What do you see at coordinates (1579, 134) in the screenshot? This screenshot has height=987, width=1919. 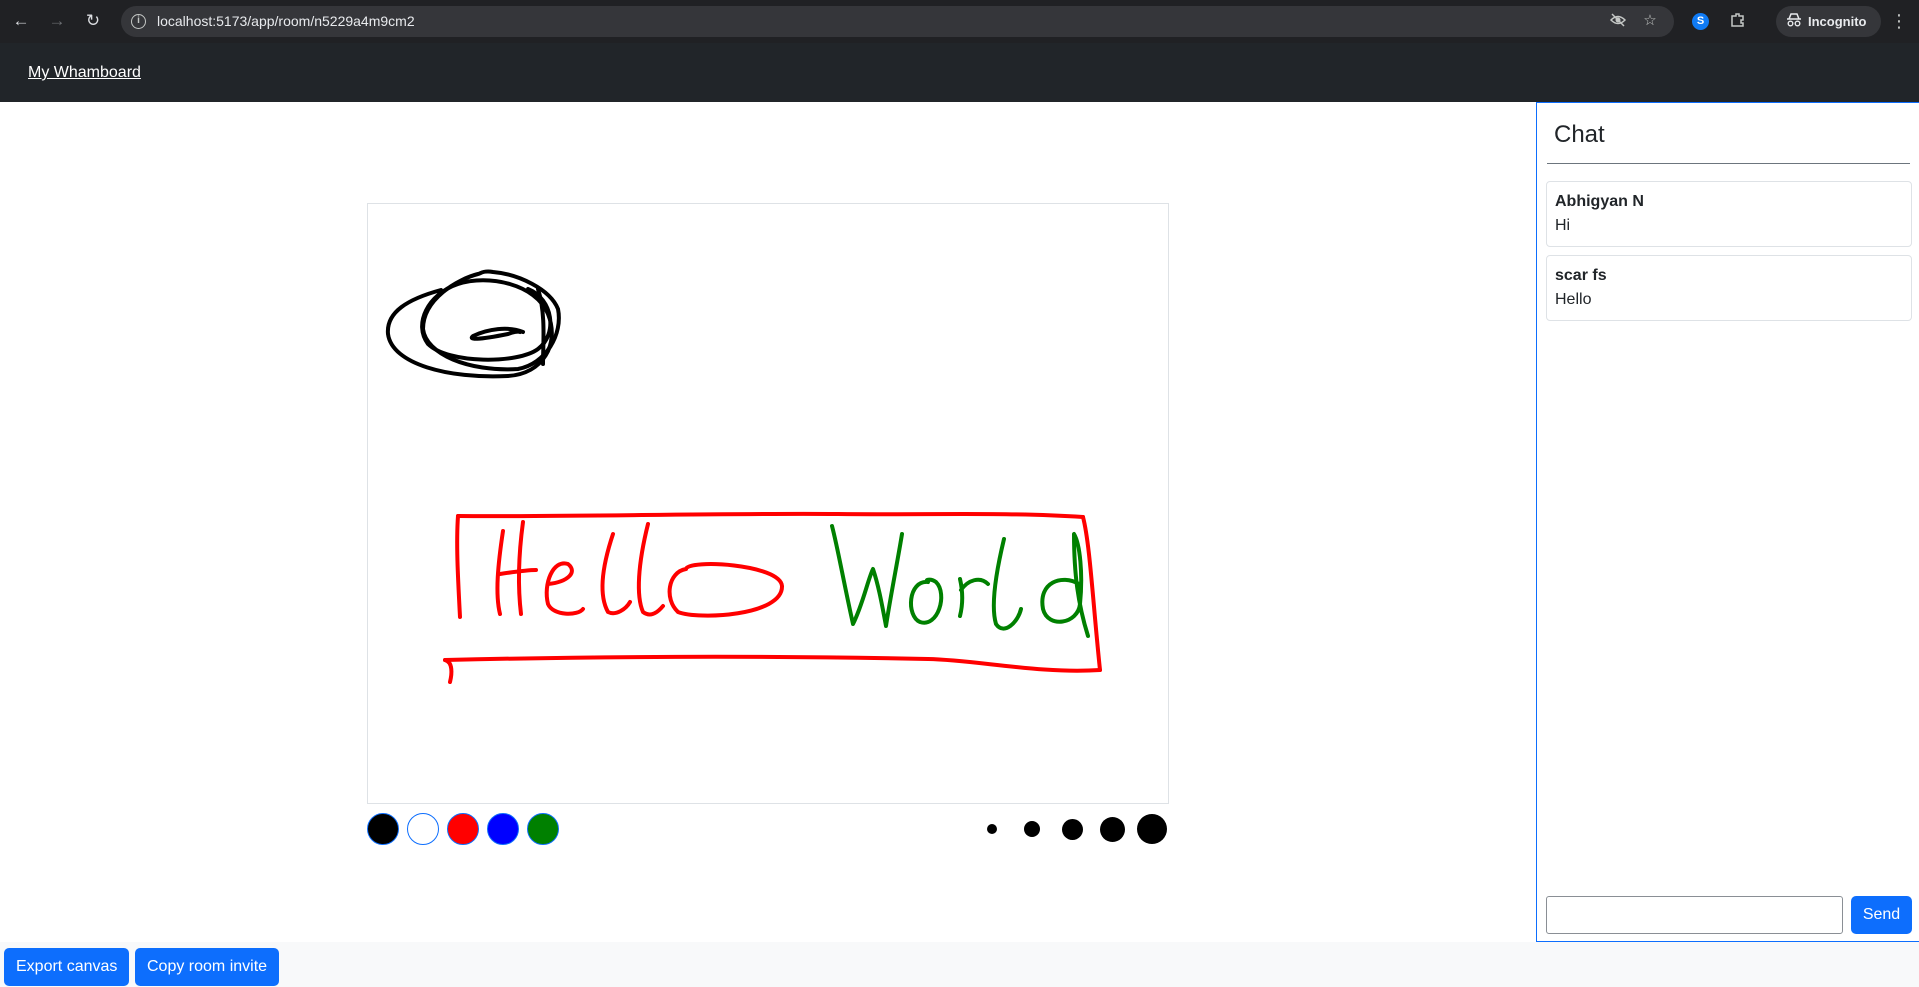 I see `chat-title: Chat` at bounding box center [1579, 134].